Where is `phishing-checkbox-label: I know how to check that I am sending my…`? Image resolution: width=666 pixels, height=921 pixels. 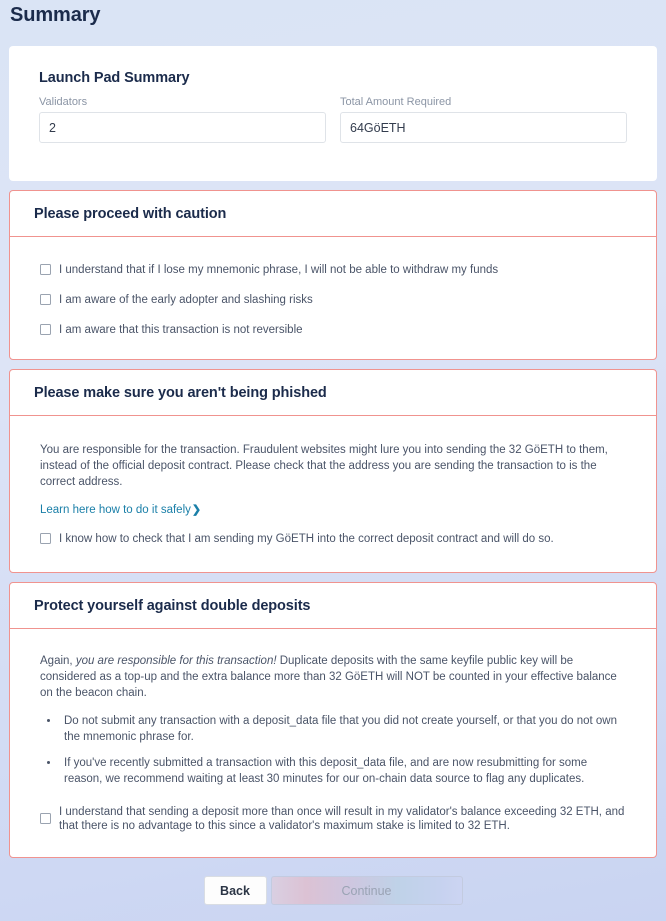
phishing-checkbox-label: I know how to check that I am sending my… is located at coordinates (306, 539).